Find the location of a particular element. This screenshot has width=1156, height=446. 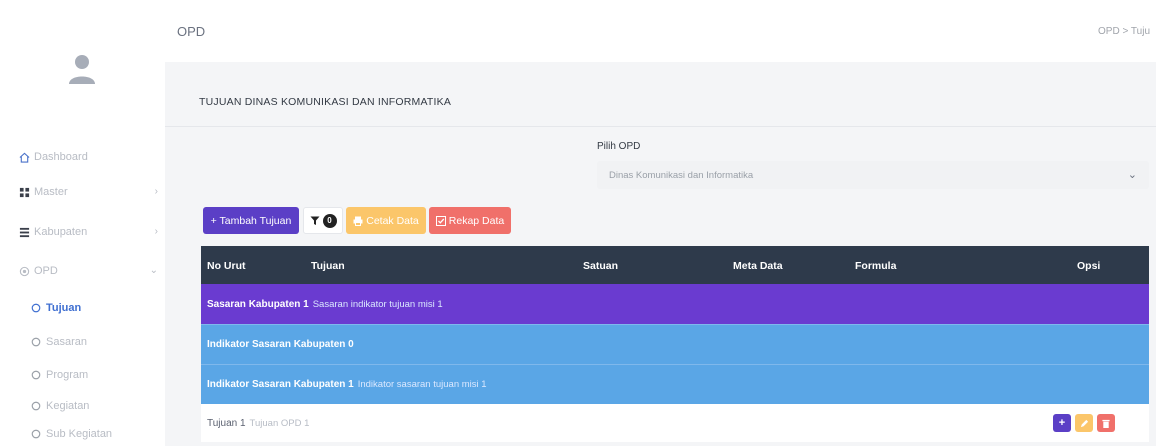

sidebar-item-dashboard: Dashboard is located at coordinates (88, 157).